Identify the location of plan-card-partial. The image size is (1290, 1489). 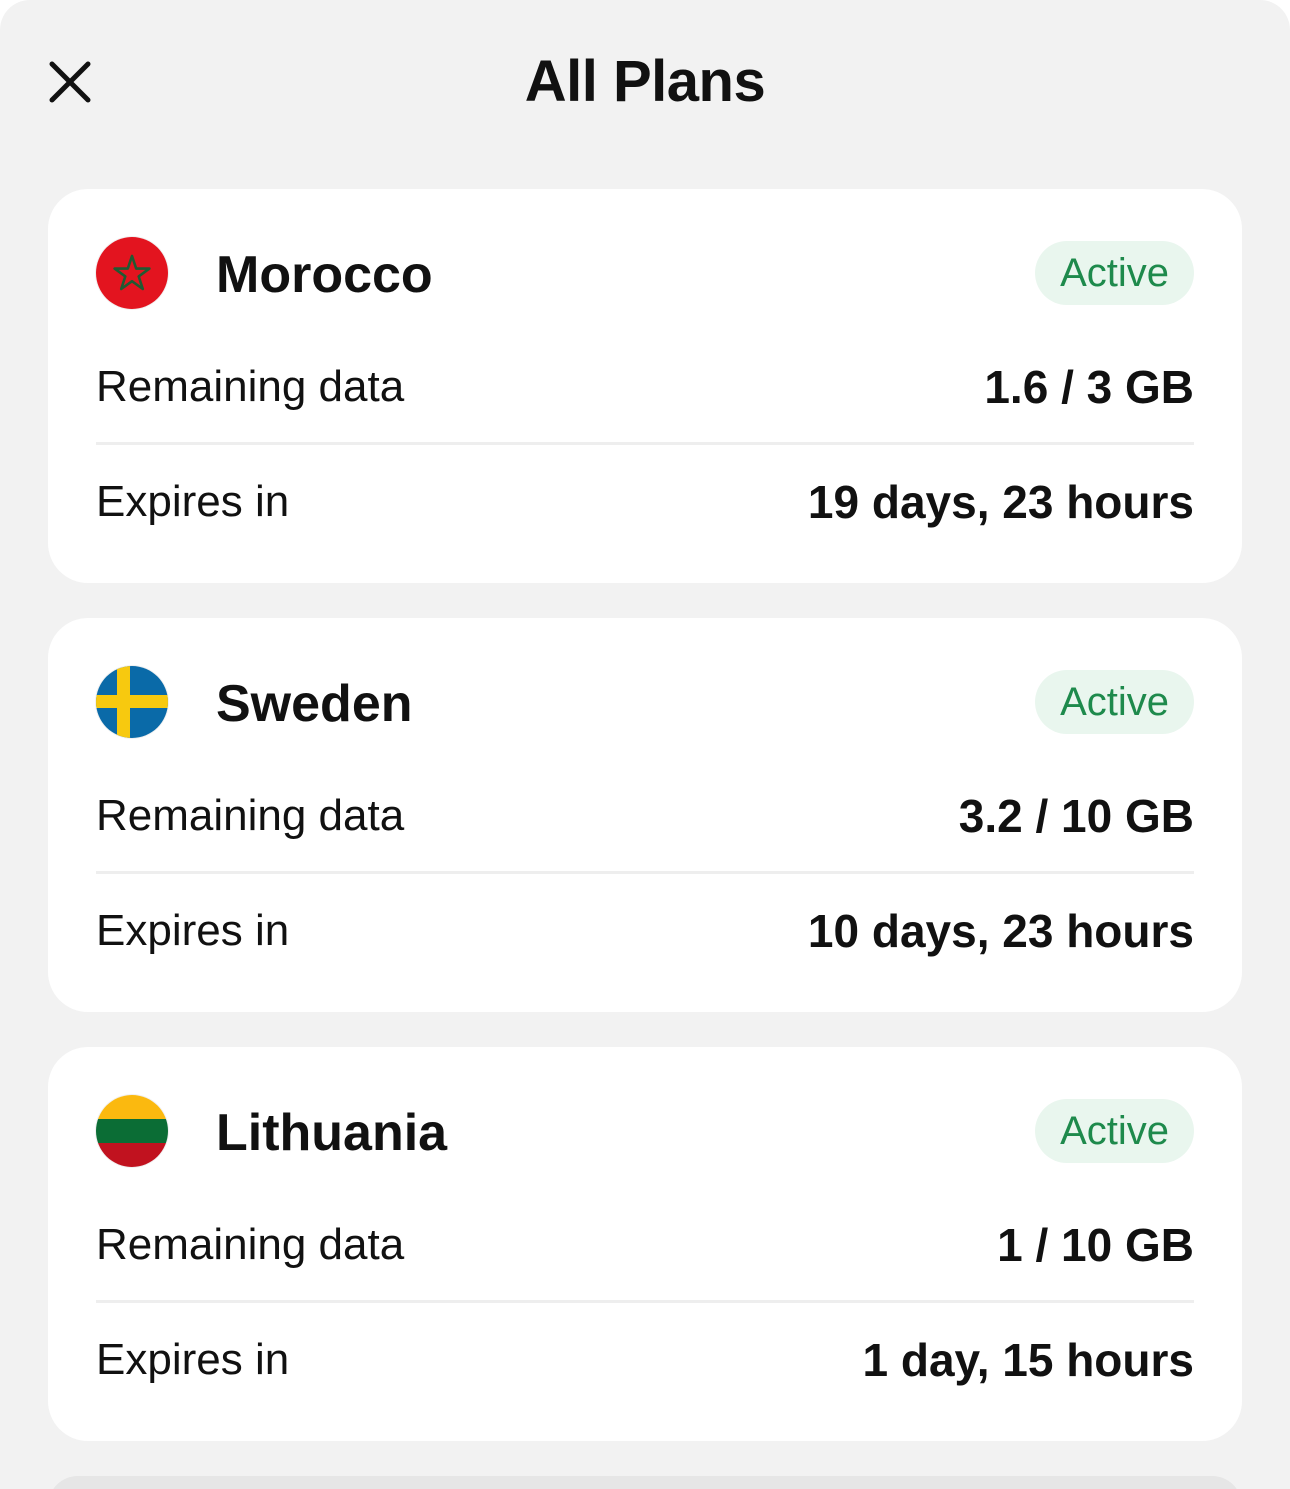
(645, 1482).